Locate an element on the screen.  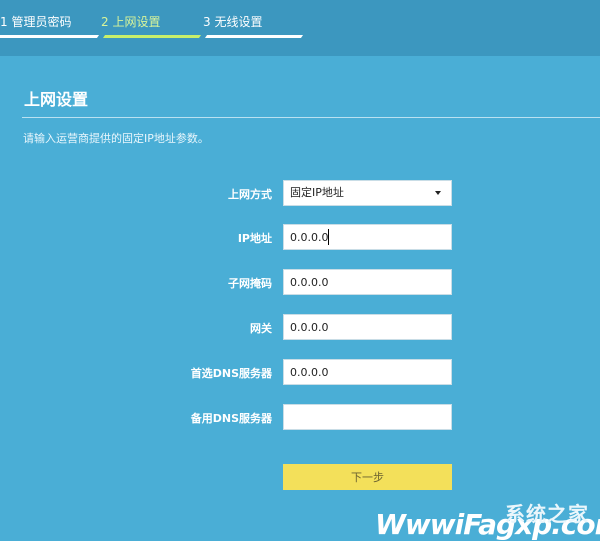
primary-dns-input is located at coordinates (367, 372).